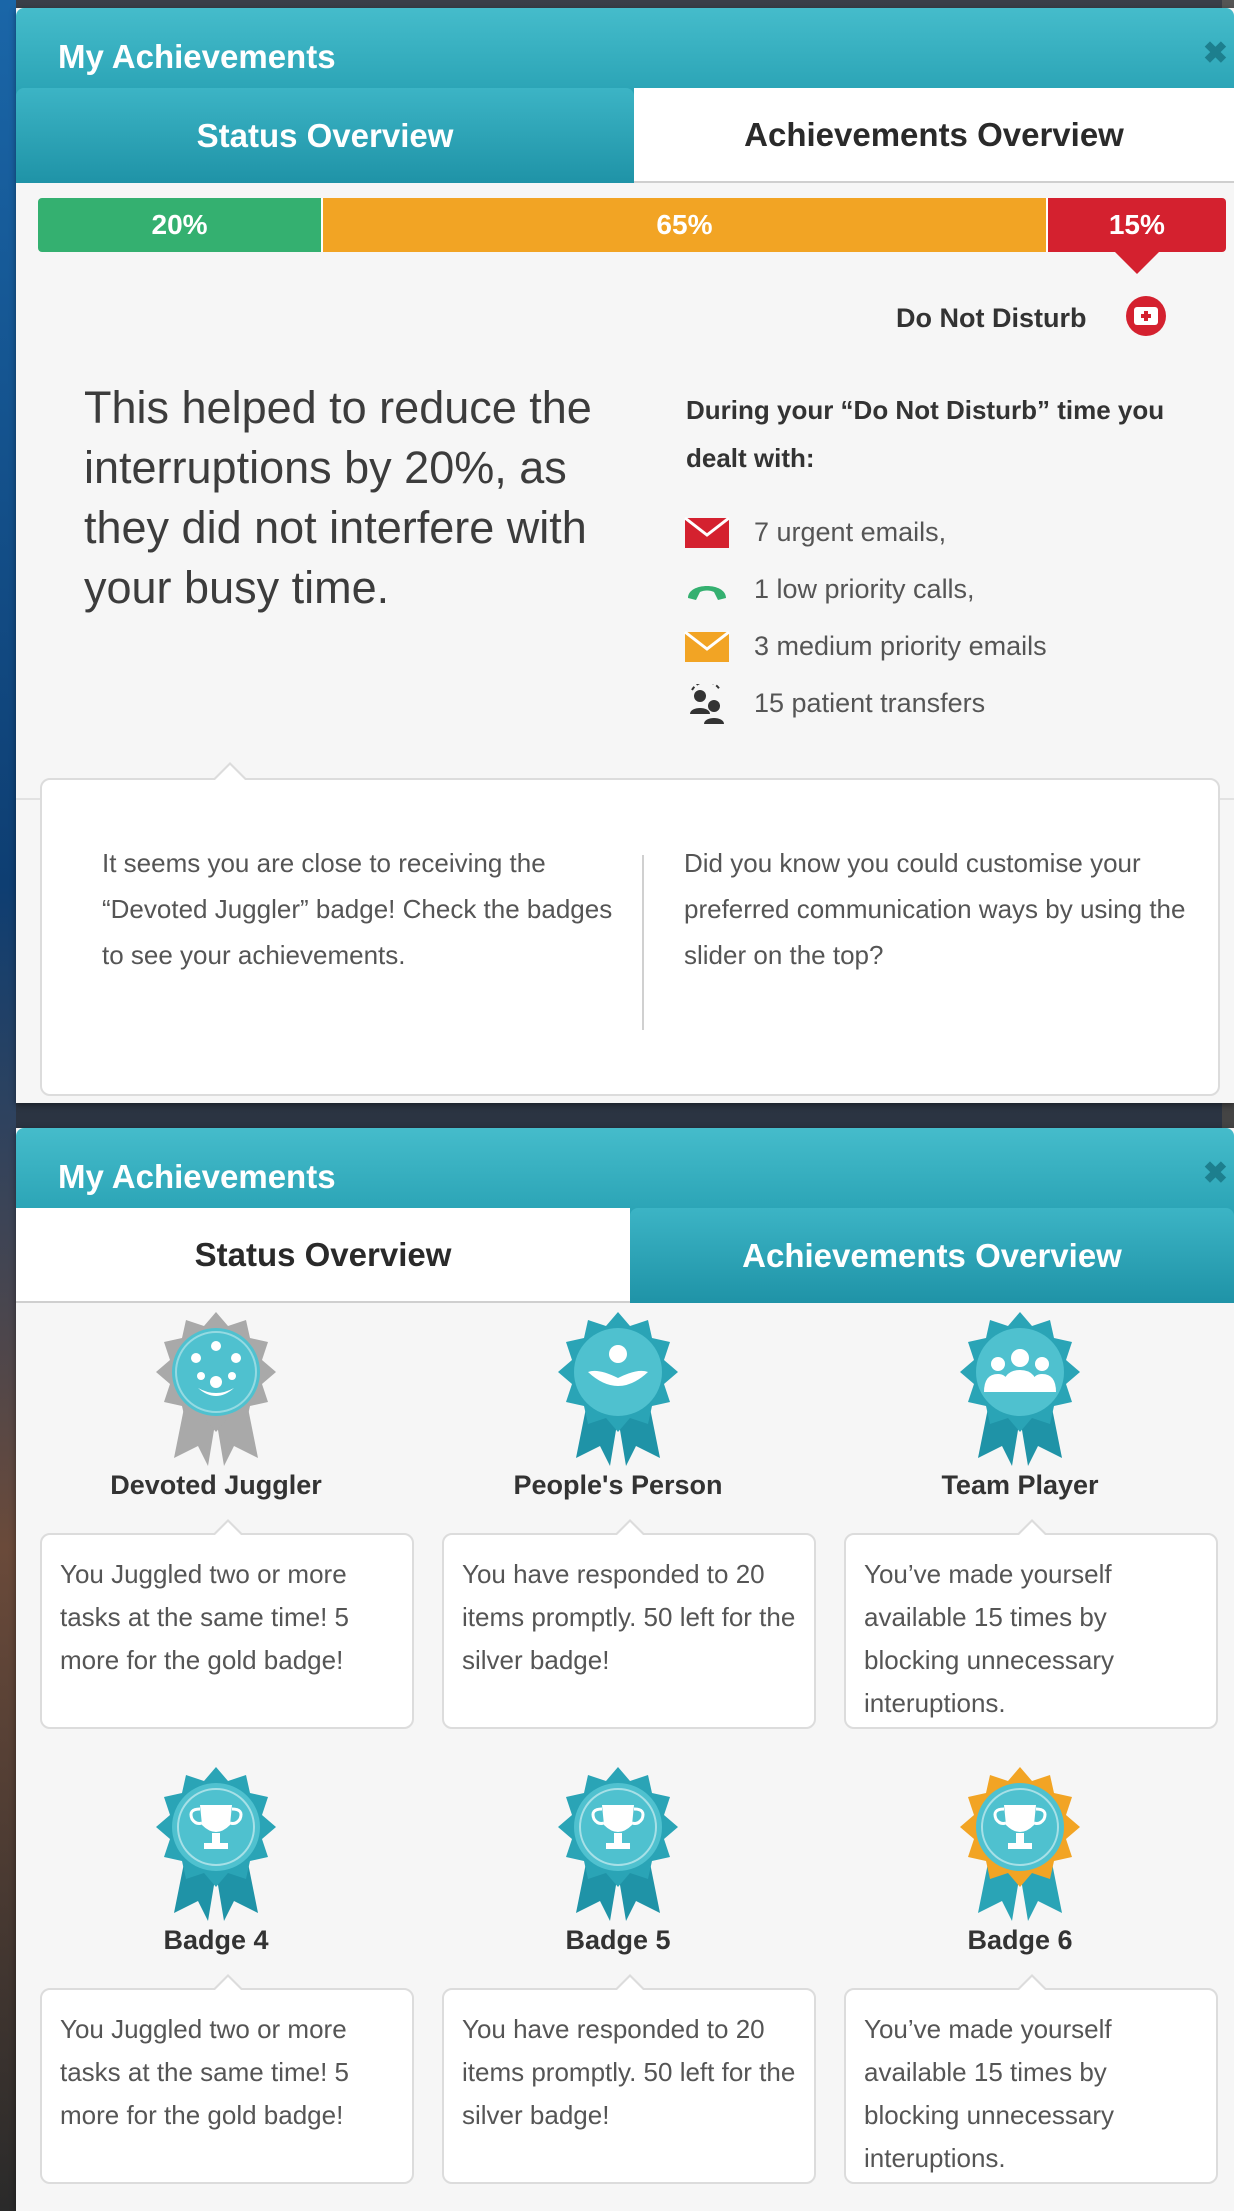 The image size is (1234, 2211). What do you see at coordinates (864, 589) in the screenshot?
I see `dealt-item-text: 1 low priority calls,` at bounding box center [864, 589].